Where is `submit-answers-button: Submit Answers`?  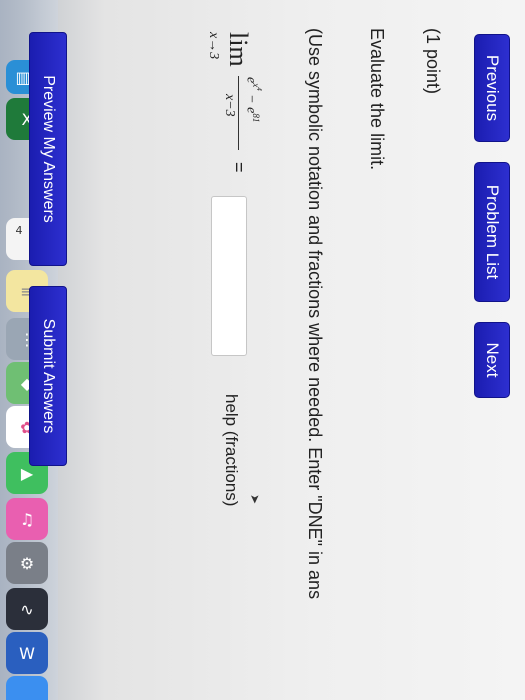
submit-answers-button: Submit Answers is located at coordinates (48, 376).